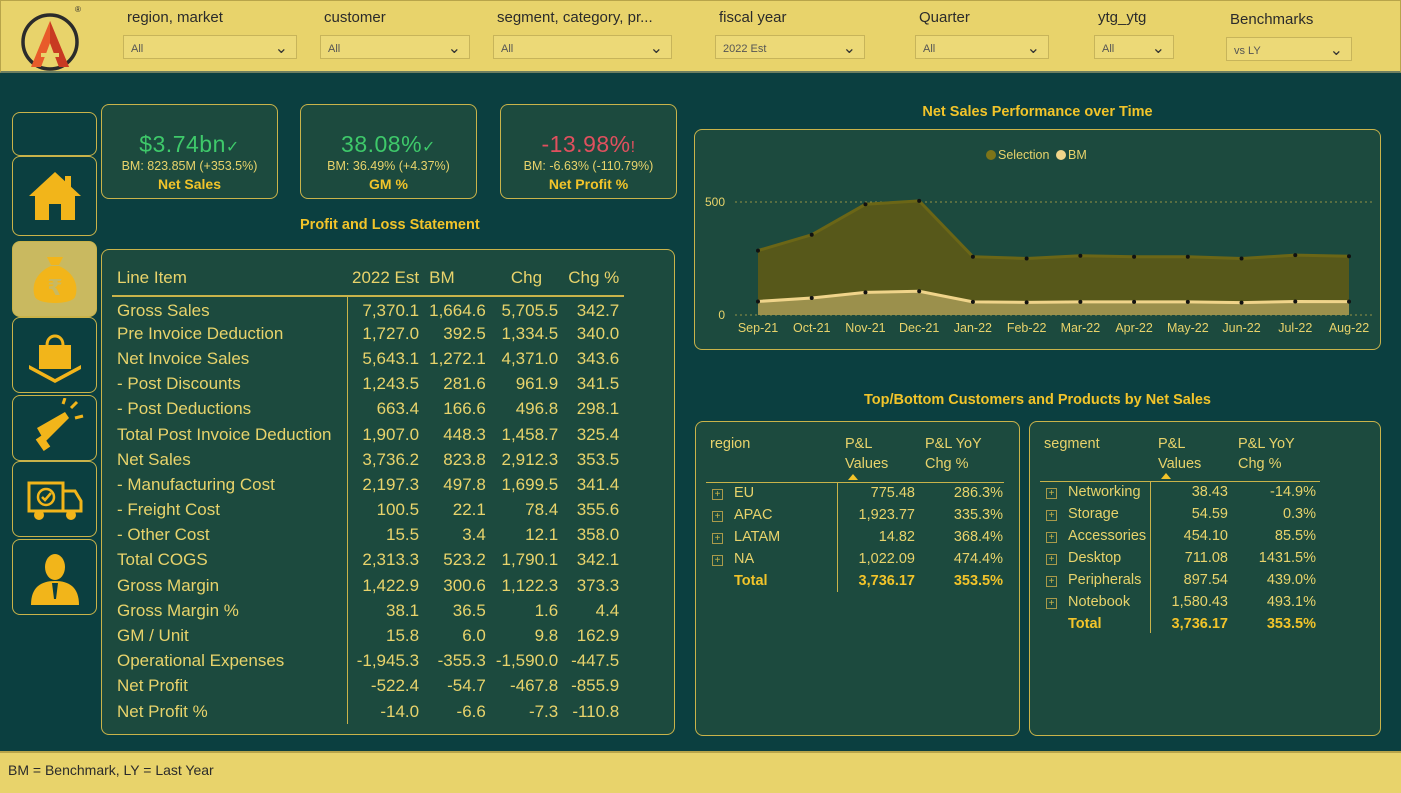  Describe the element at coordinates (368, 712) in the screenshot. I see `pl-row: Net Profit % -14.0 -6.6 -7.3 -110.8` at that location.